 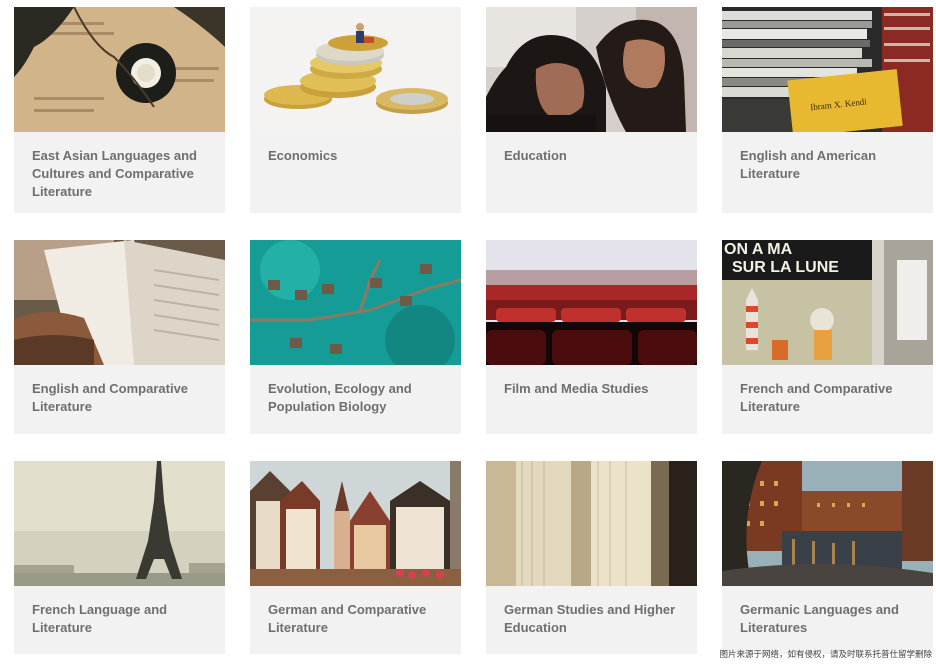 I want to click on program-image-eiffel, so click(x=119, y=523).